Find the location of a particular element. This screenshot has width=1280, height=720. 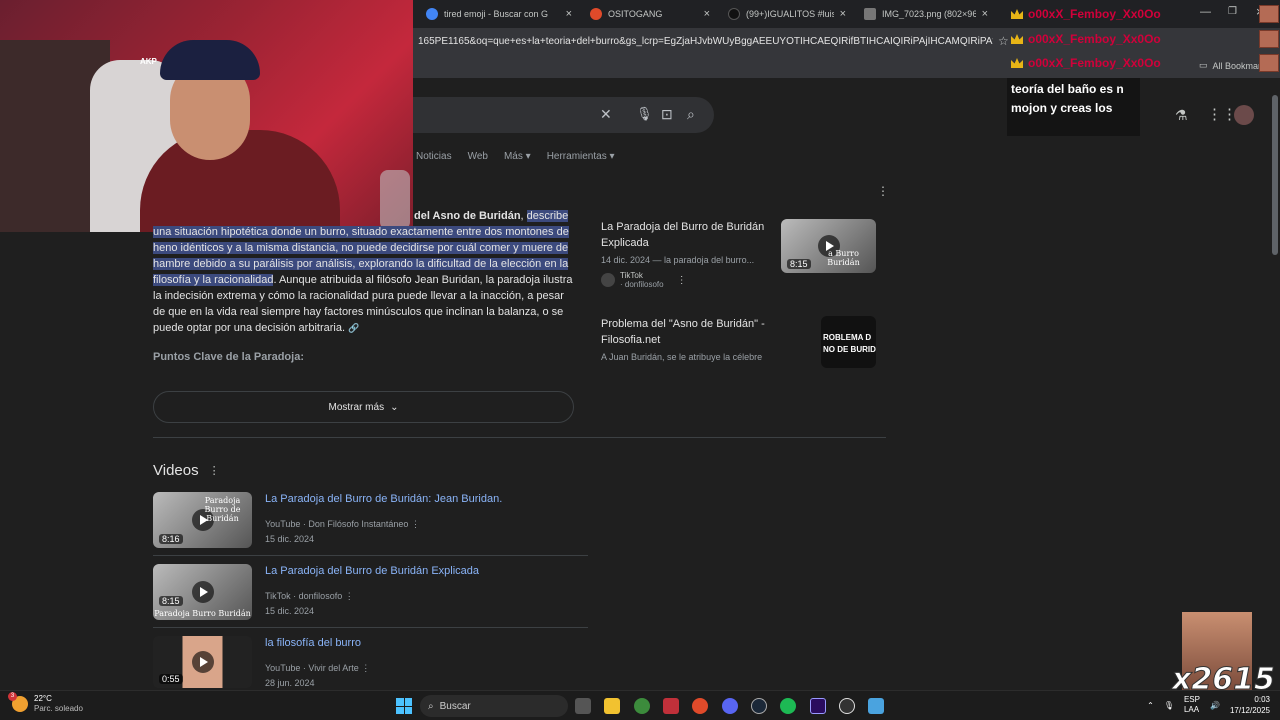

apps-icon: ⋮⋮ is located at coordinates (1222, 114).